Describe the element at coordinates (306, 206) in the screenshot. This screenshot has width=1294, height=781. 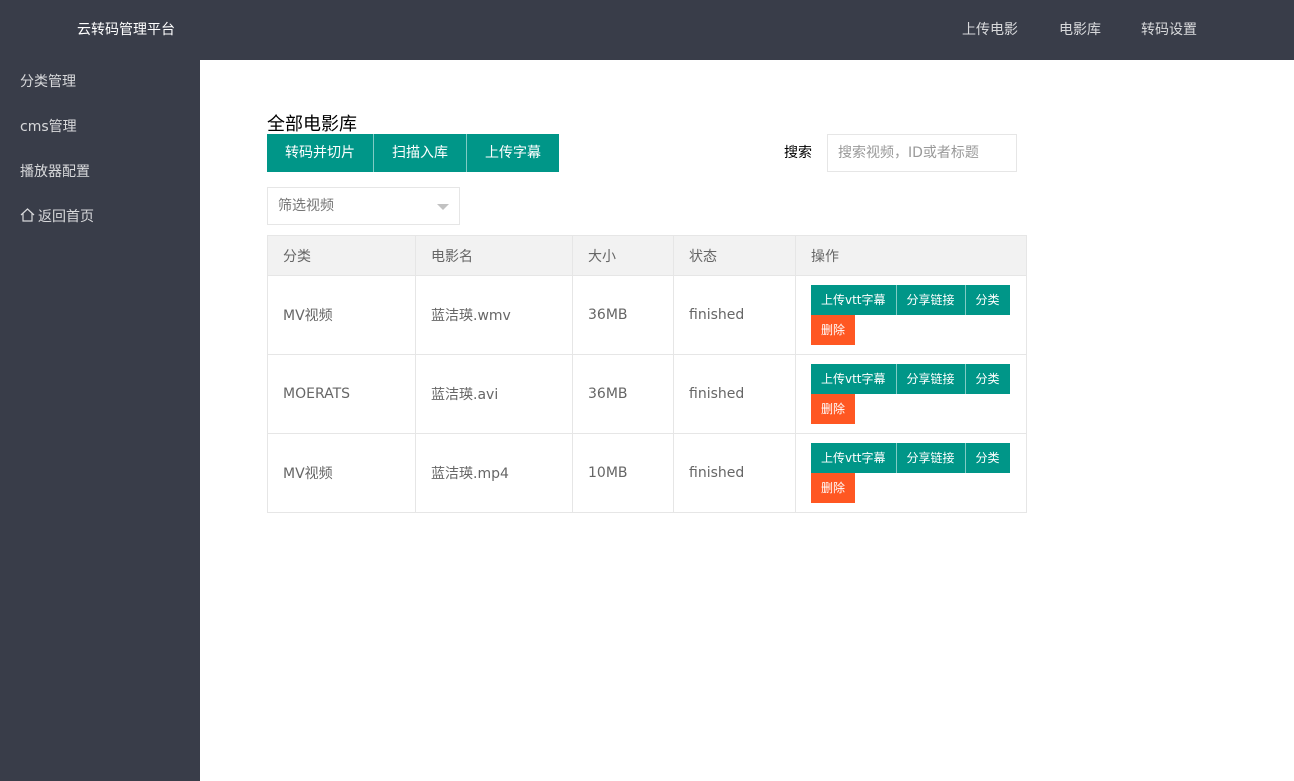
I see `filter-select-placeholder: 筛选视频` at that location.